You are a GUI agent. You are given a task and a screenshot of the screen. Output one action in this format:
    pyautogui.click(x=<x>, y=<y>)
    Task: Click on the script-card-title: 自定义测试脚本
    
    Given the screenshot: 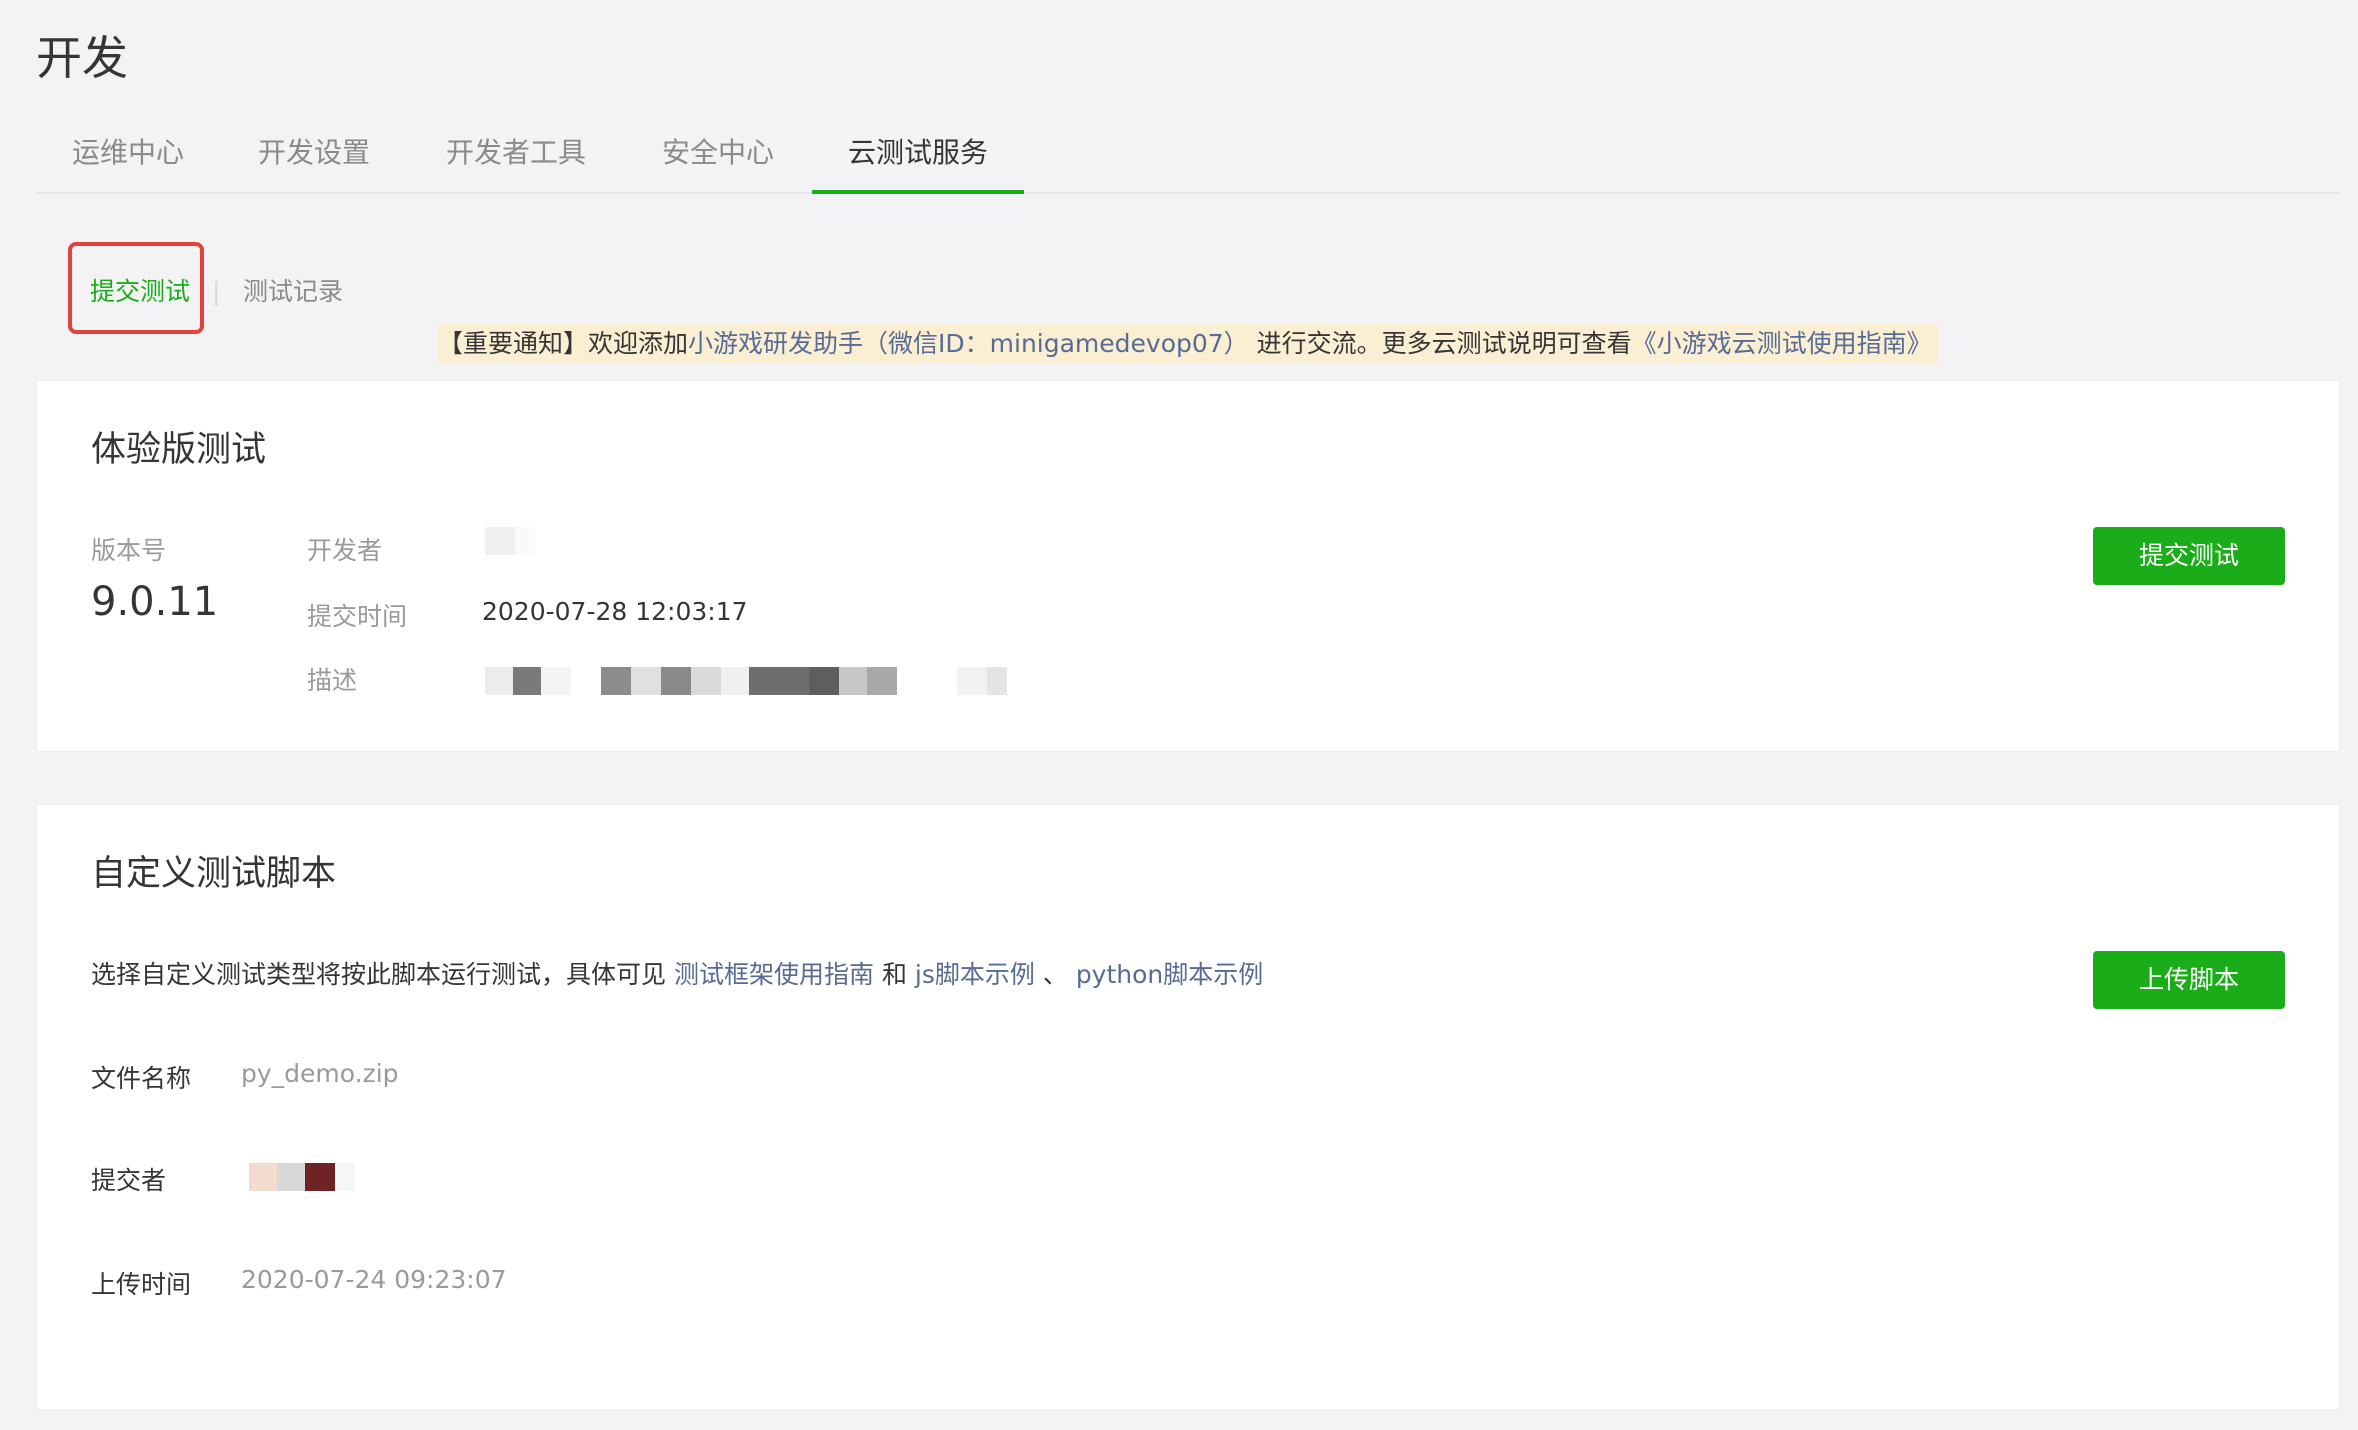 What is the action you would take?
    pyautogui.click(x=214, y=874)
    